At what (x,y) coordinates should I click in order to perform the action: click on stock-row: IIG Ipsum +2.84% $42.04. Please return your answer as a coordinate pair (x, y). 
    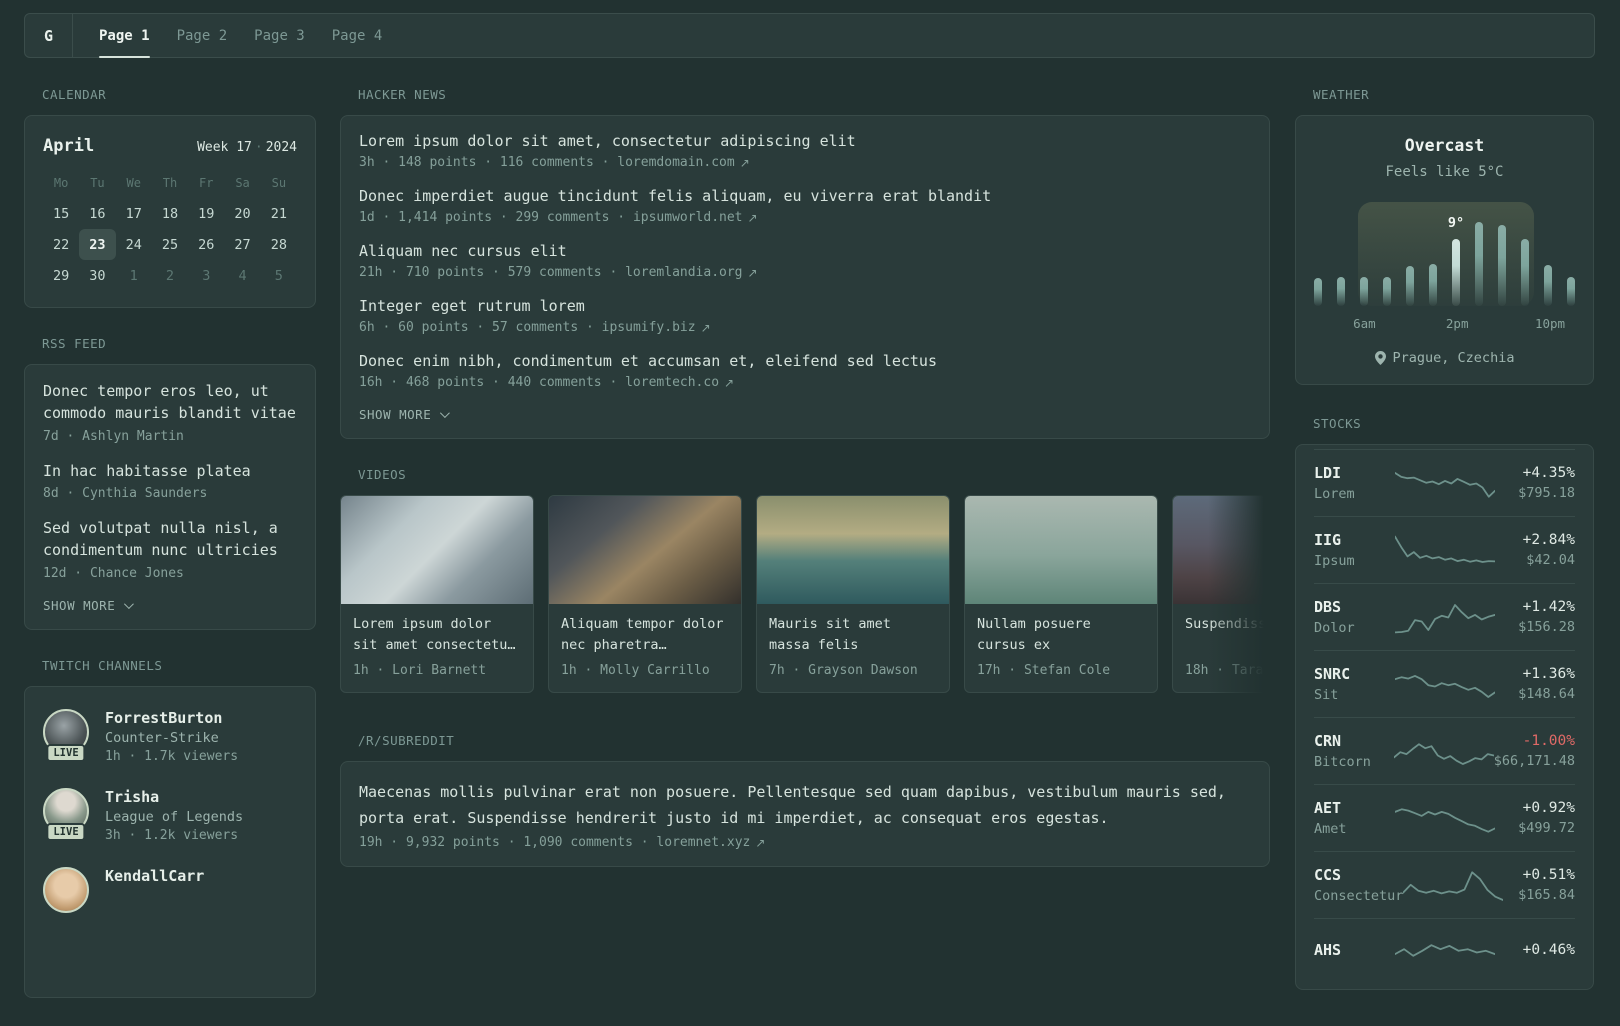
    Looking at the image, I should click on (1444, 549).